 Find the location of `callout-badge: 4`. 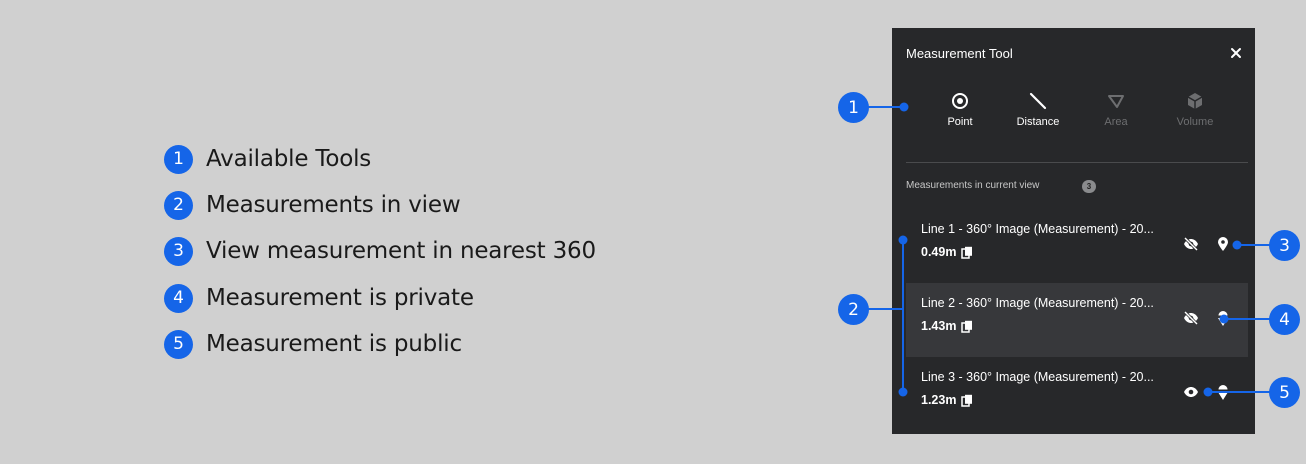

callout-badge: 4 is located at coordinates (1284, 319).